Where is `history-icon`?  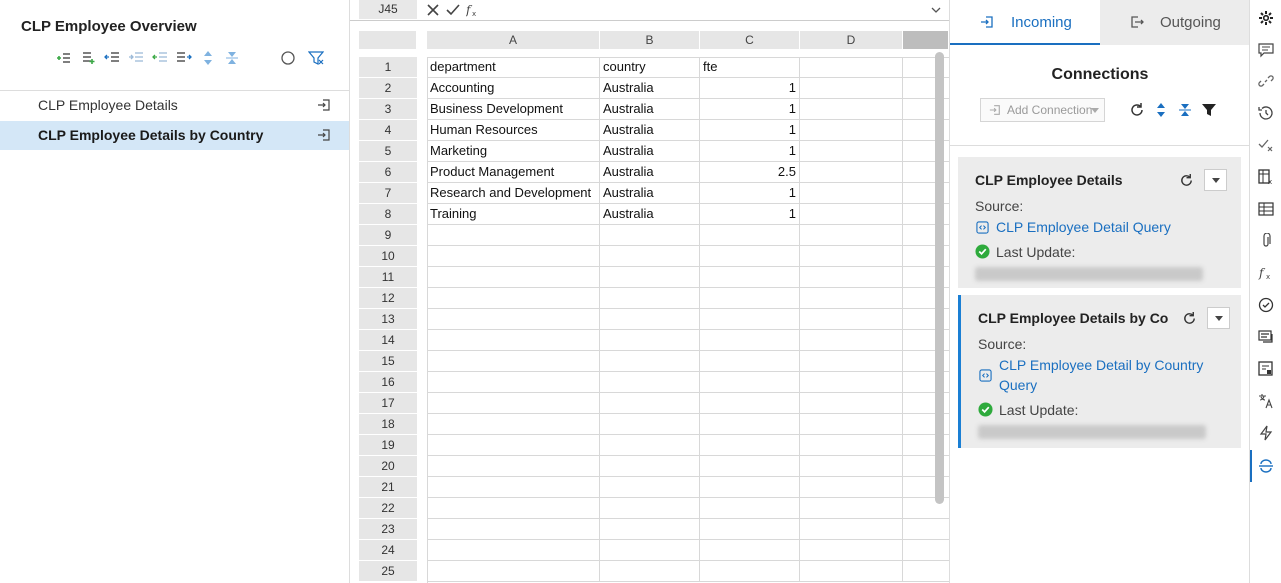 history-icon is located at coordinates (1266, 113).